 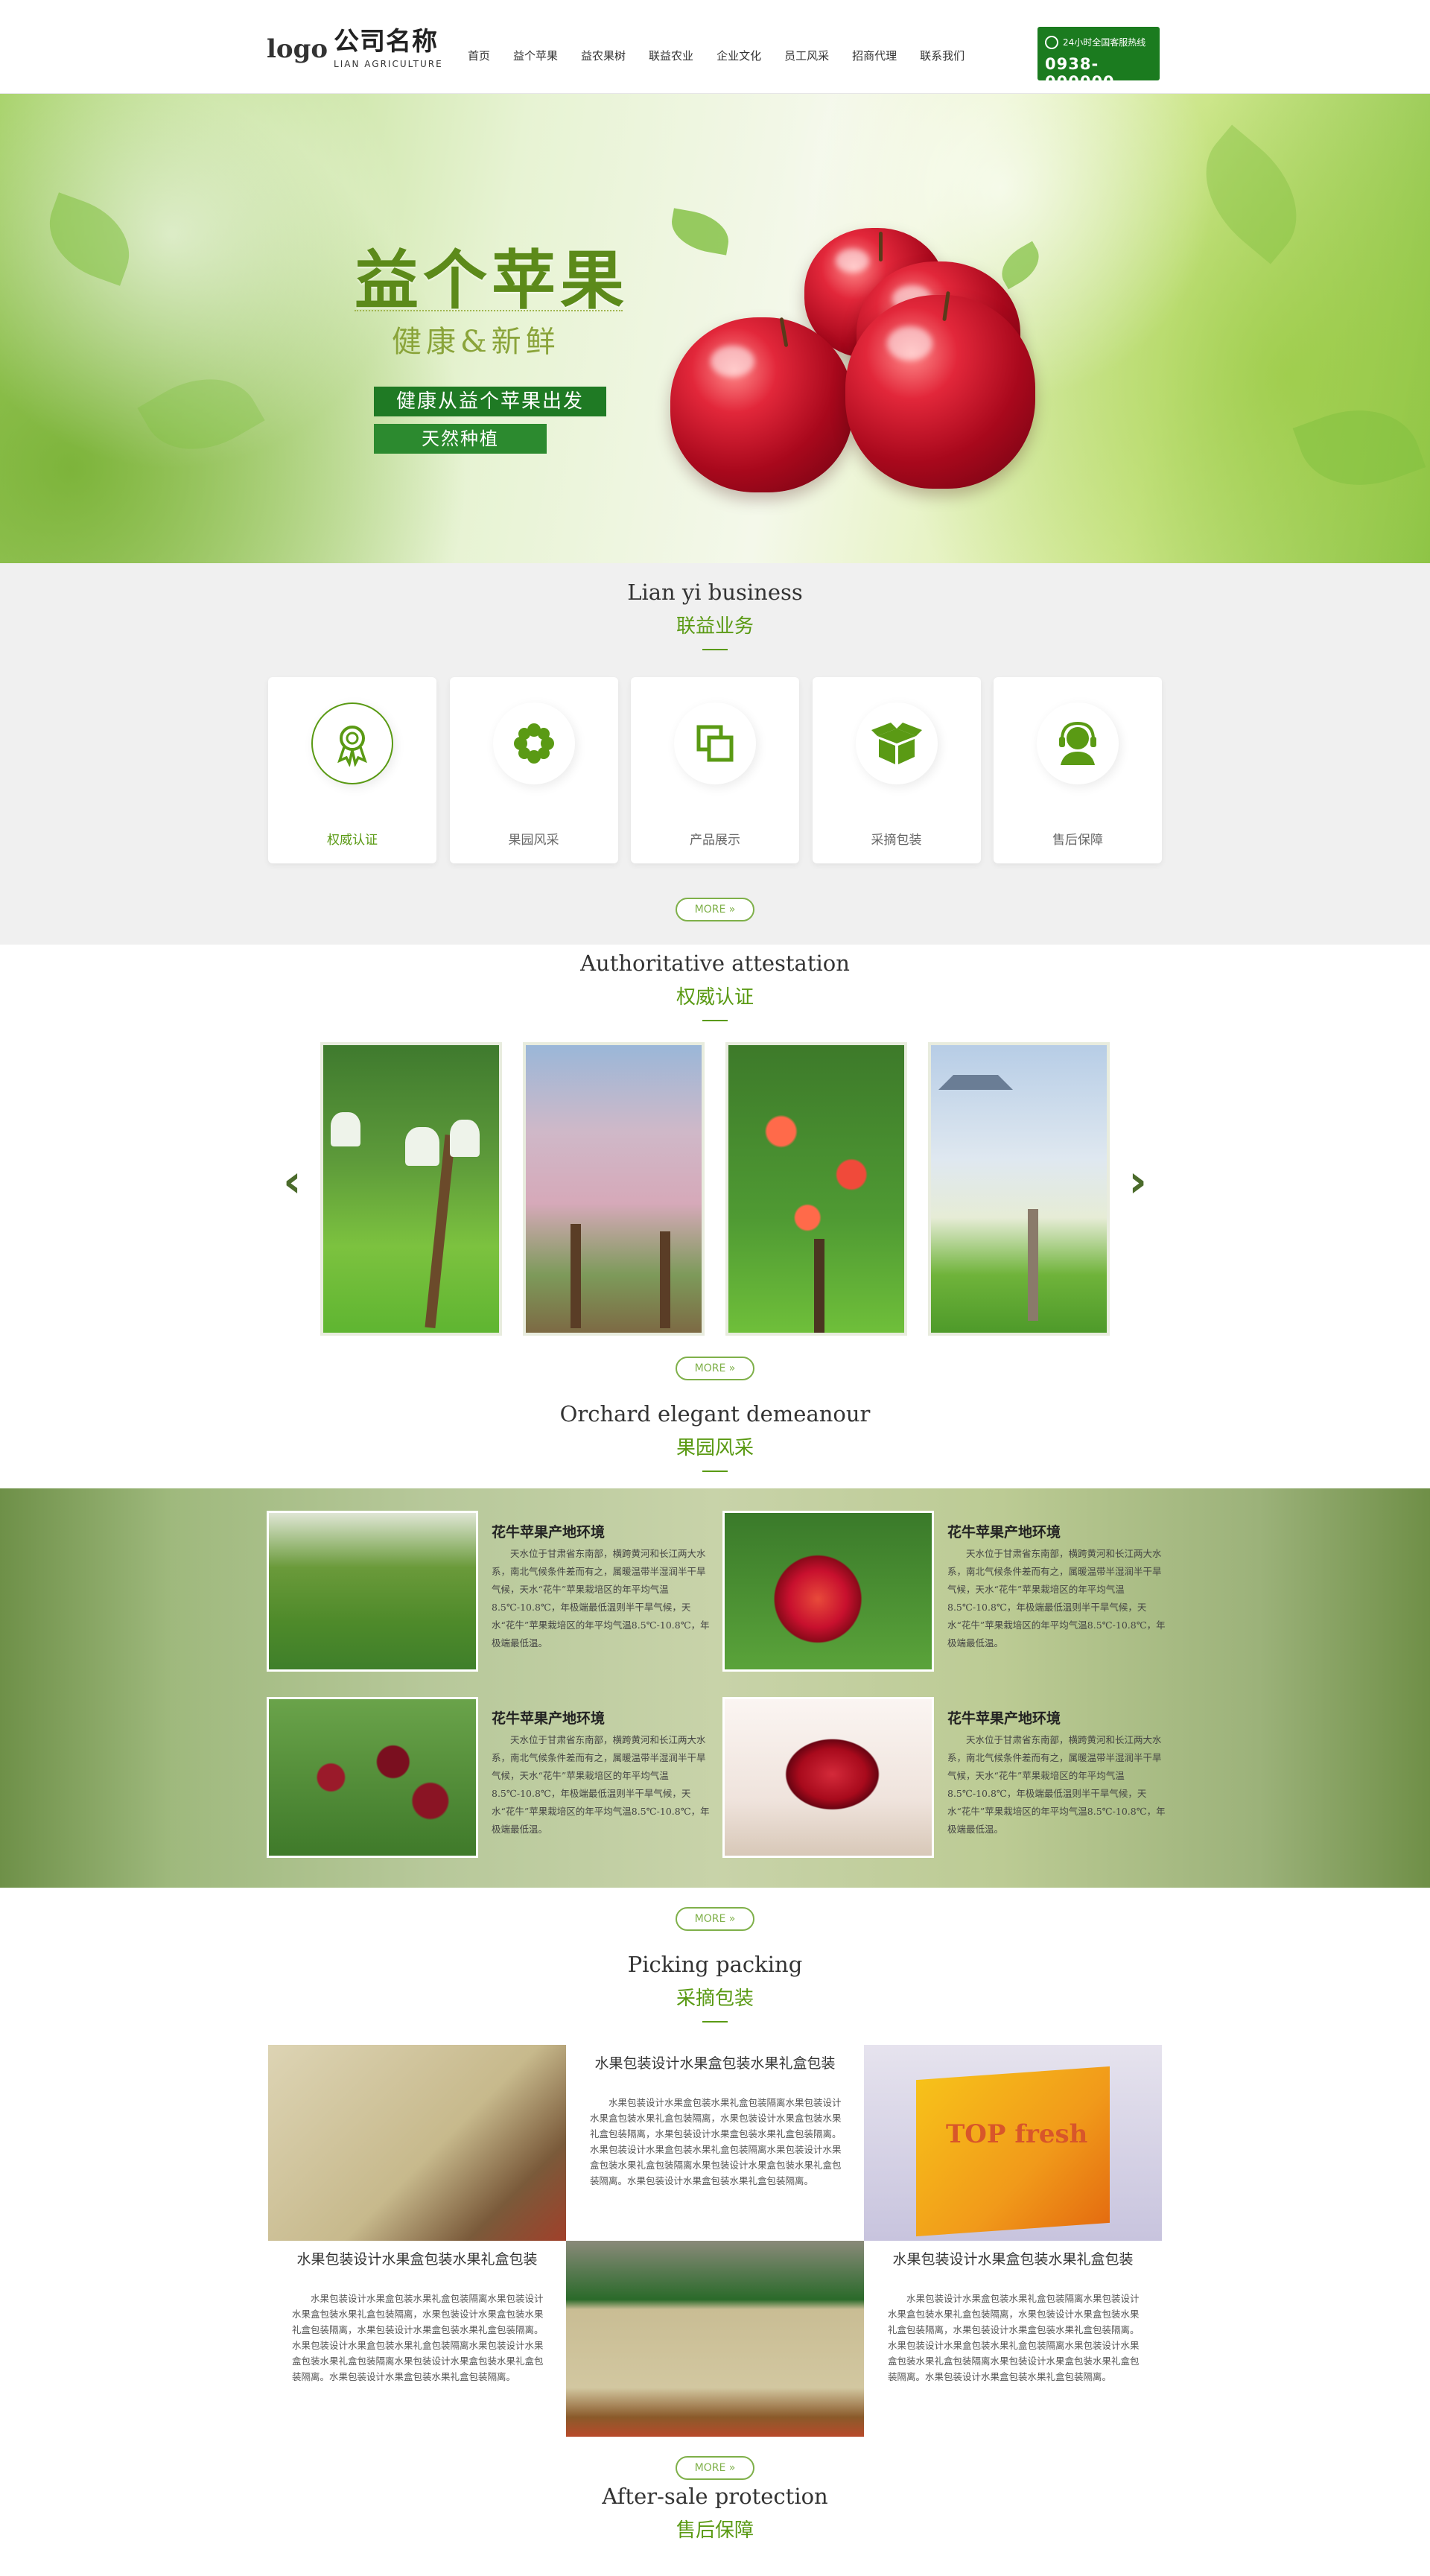 I want to click on copy-icon, so click(x=715, y=743).